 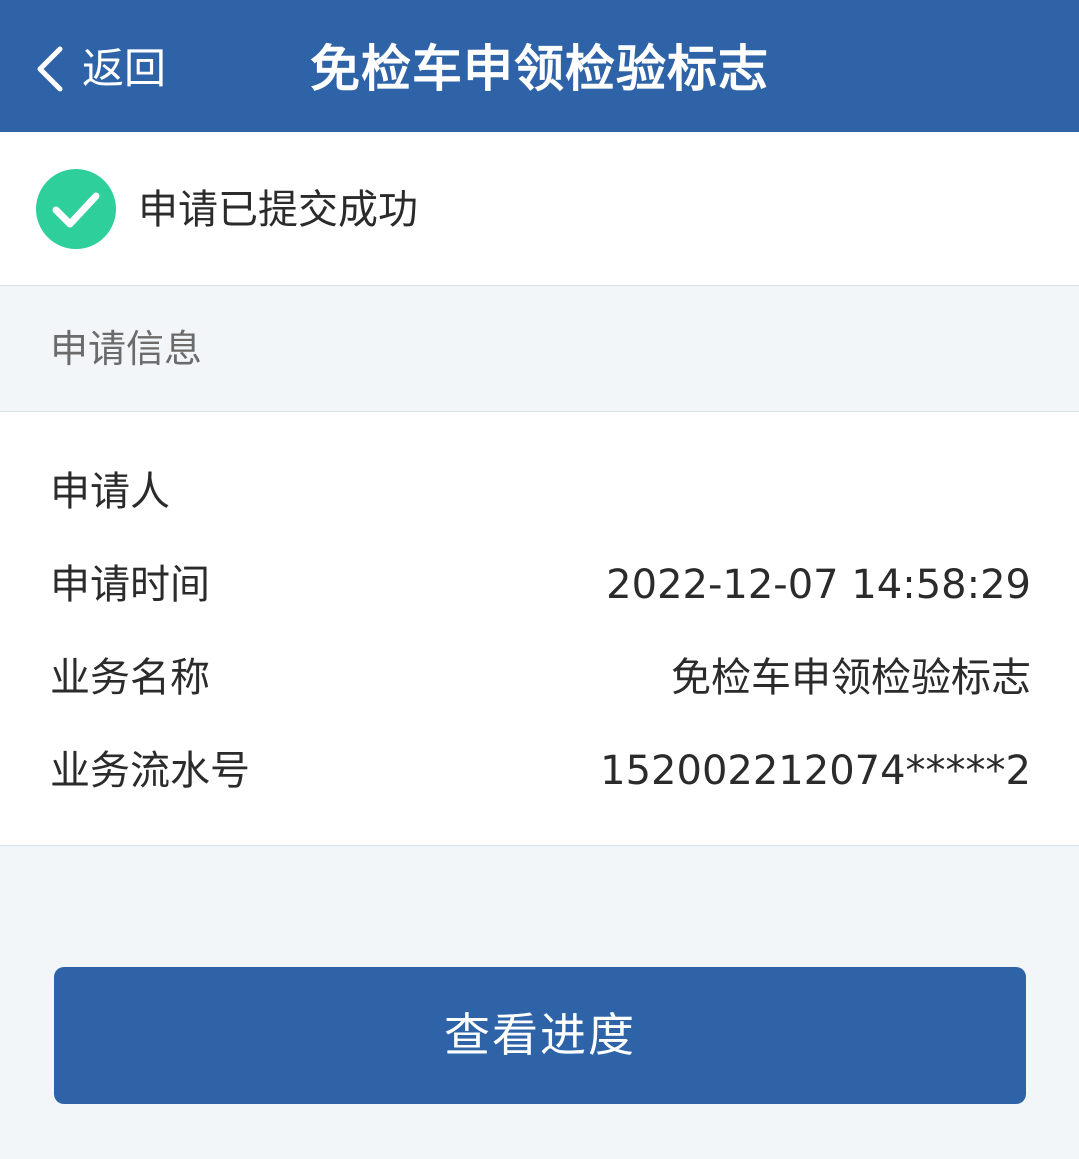 What do you see at coordinates (126, 349) in the screenshot?
I see `section-title: 申请信息` at bounding box center [126, 349].